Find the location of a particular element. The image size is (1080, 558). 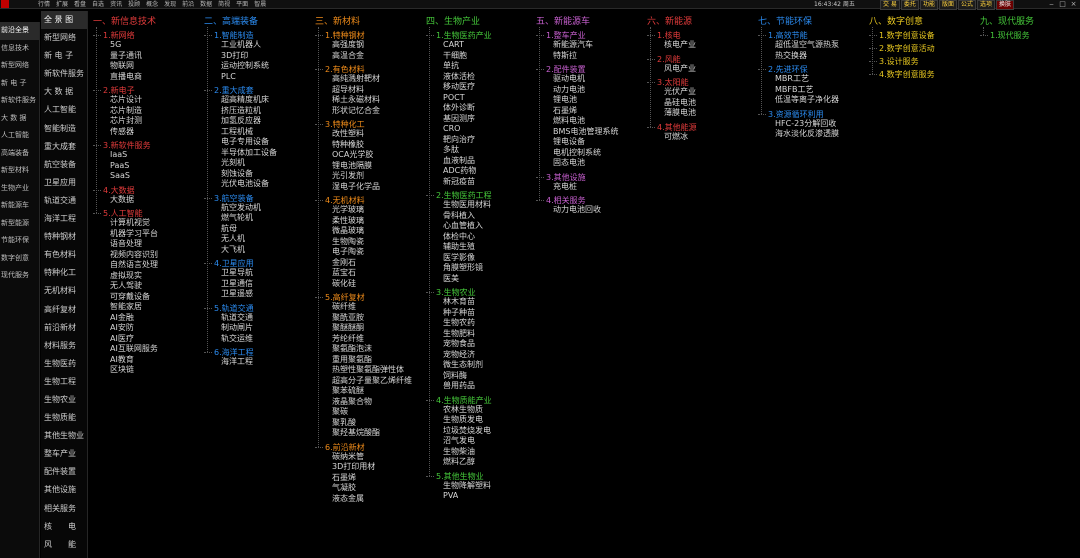

concept-item: 刻蚀设备 is located at coordinates (240, 174).